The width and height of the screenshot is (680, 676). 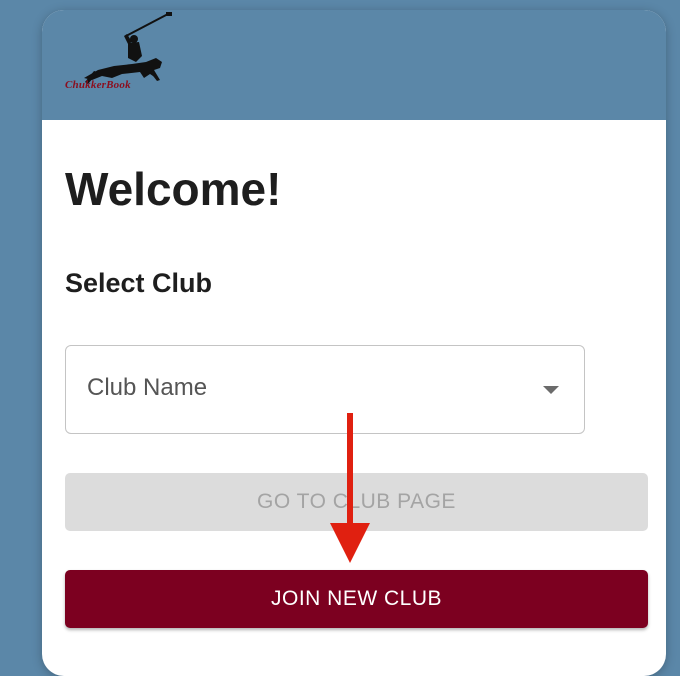 I want to click on club-name-placeholder: Club Name, so click(x=147, y=387).